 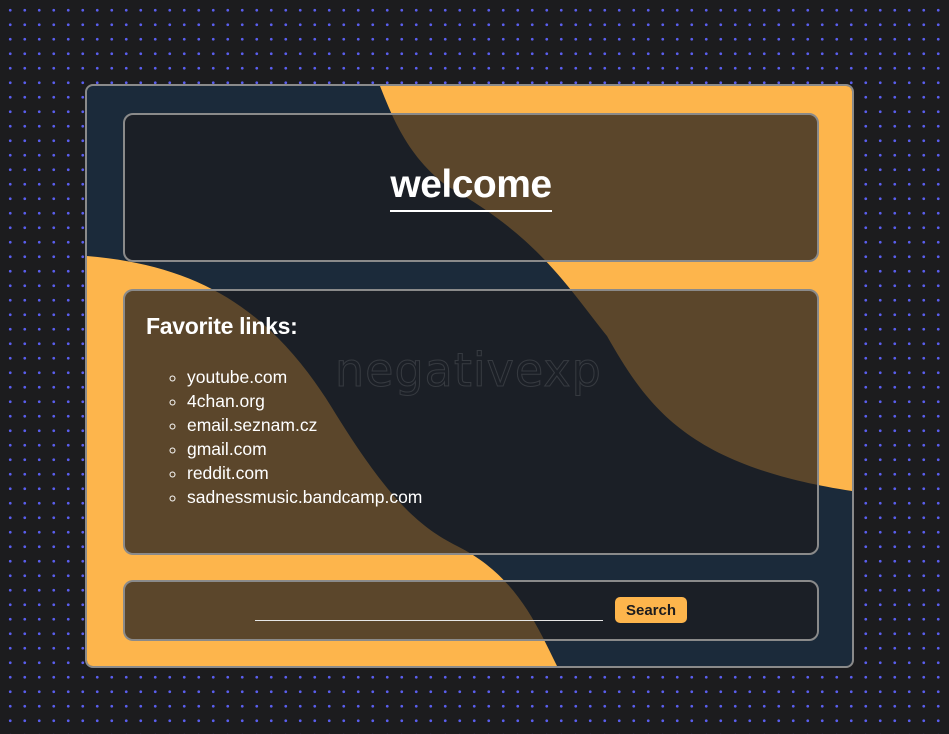 What do you see at coordinates (304, 449) in the screenshot?
I see `link-gmail: gmail.com` at bounding box center [304, 449].